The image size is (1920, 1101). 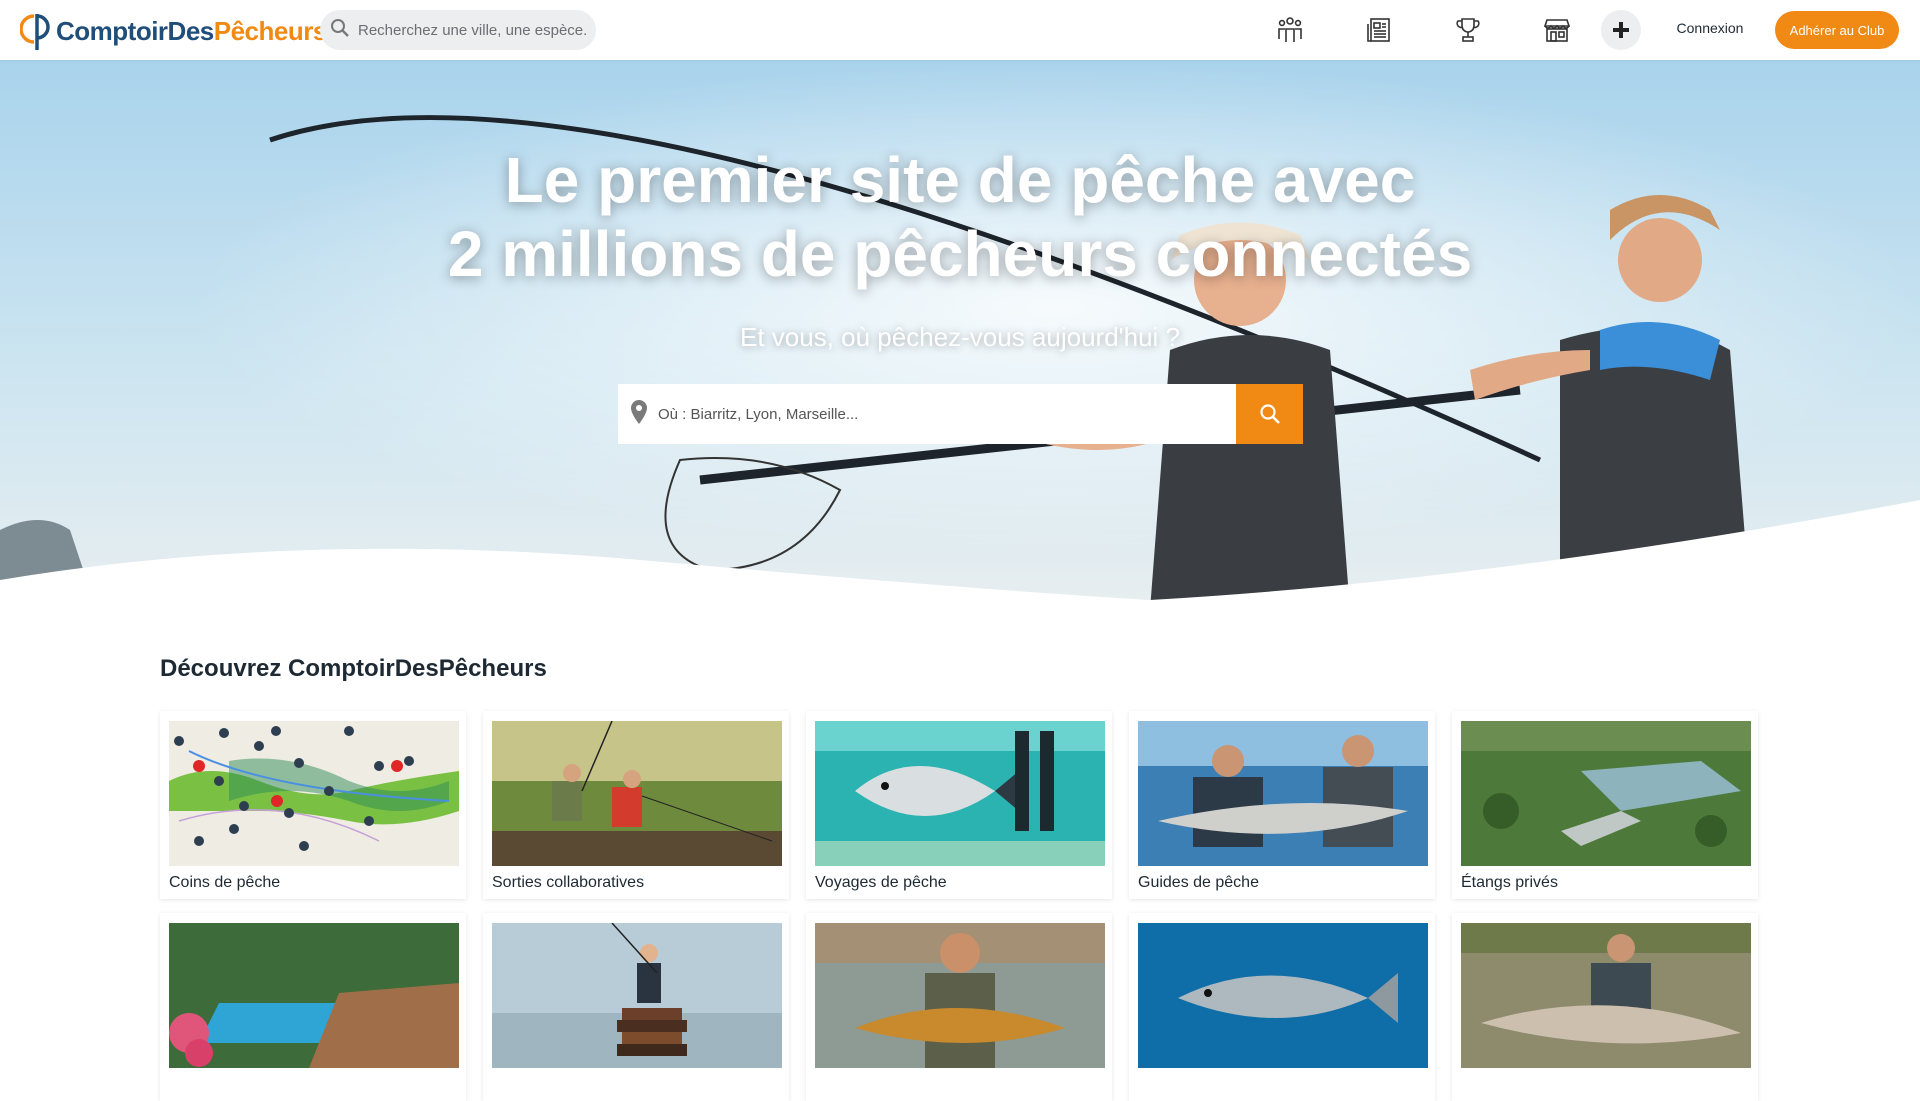 I want to click on card-fish-species, so click(x=1282, y=1007).